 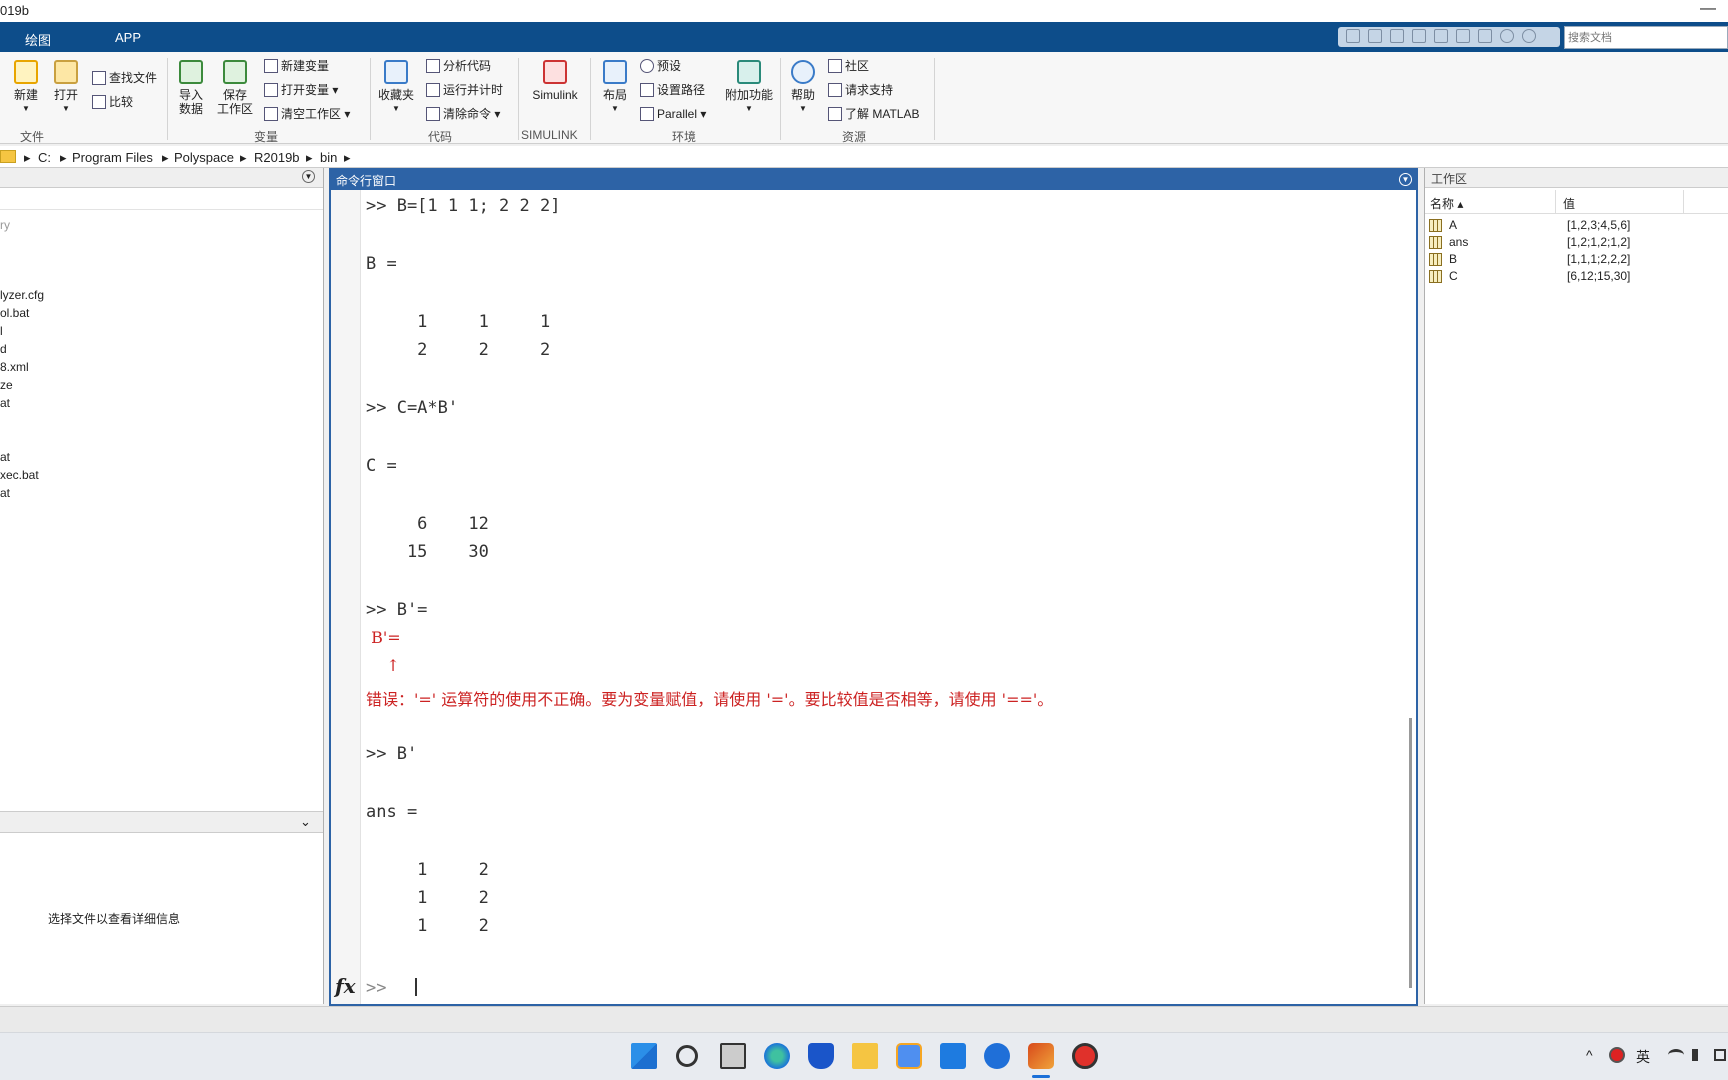 What do you see at coordinates (672, 90) in the screenshot?
I see `set-path-button: 设置路径` at bounding box center [672, 90].